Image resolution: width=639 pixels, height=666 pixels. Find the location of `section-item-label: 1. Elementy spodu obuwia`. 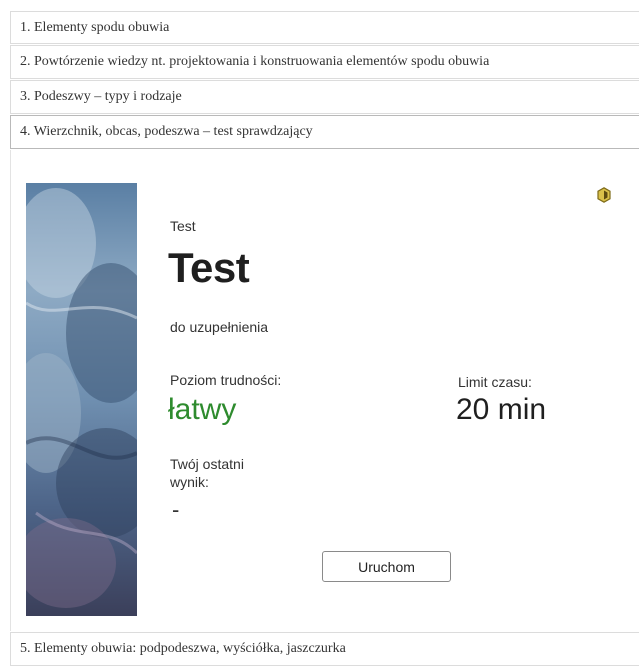

section-item-label: 1. Elementy spodu obuwia is located at coordinates (95, 27).